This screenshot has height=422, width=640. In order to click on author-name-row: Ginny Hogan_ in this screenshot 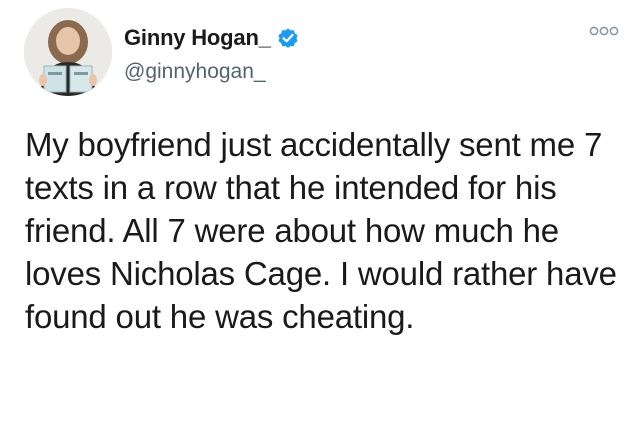, I will do `click(212, 38)`.